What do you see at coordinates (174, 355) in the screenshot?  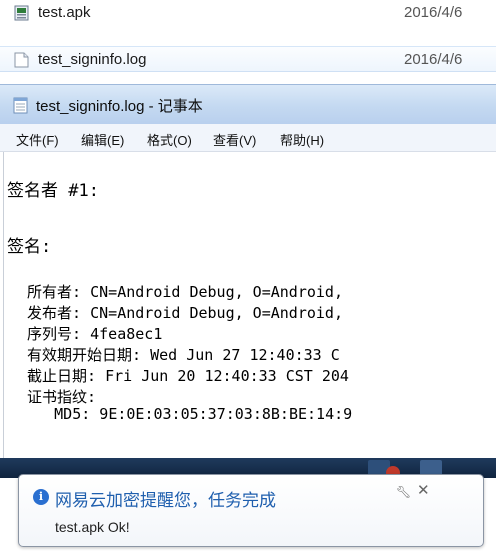 I see `text-line: 有效期开始日期: Wed Jun 27 12:40:33 C` at bounding box center [174, 355].